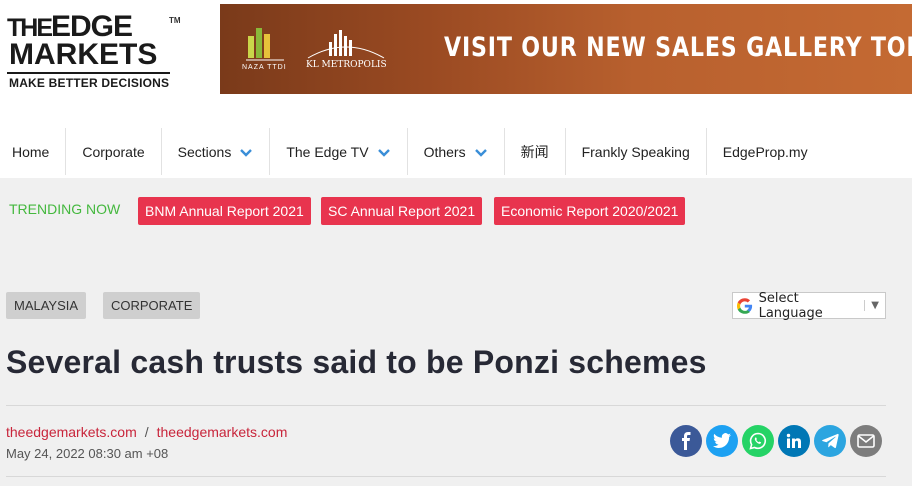 This screenshot has width=912, height=486. I want to click on linkedin-icon, so click(794, 441).